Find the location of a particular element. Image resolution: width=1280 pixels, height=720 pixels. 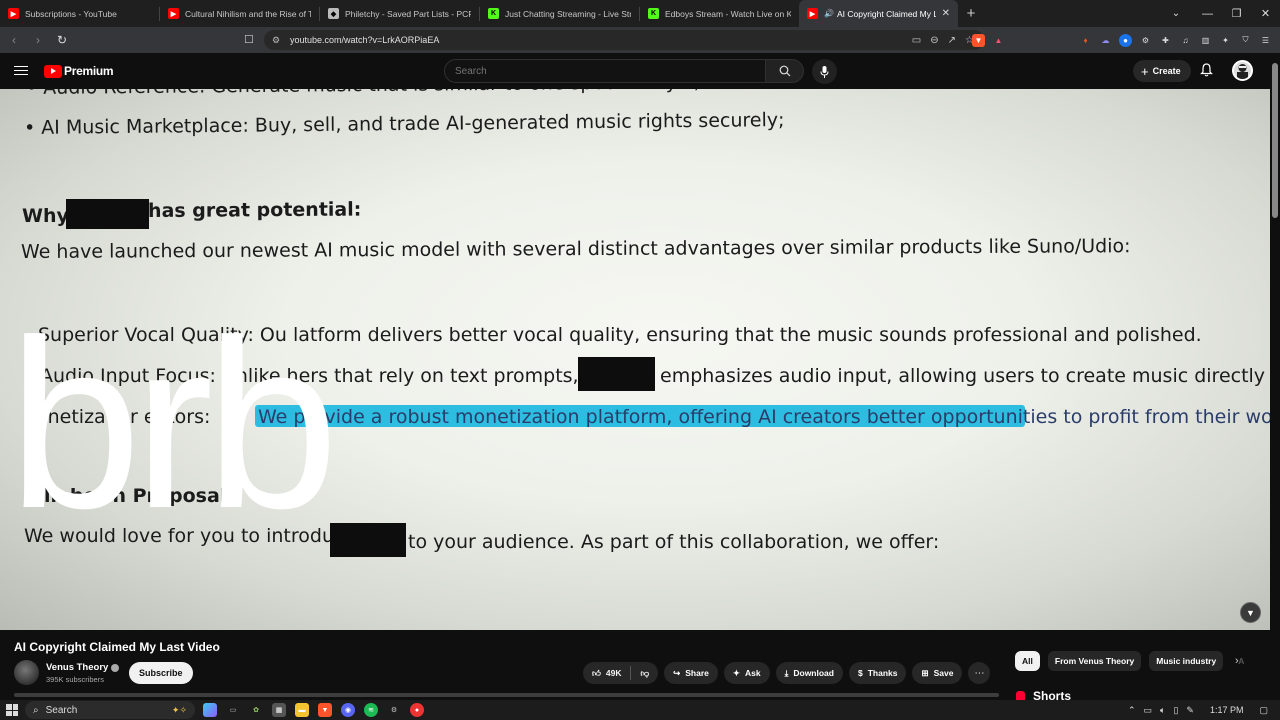

url-text: youtube.com/watch?v=LrkAORPiaEA is located at coordinates (364, 40).